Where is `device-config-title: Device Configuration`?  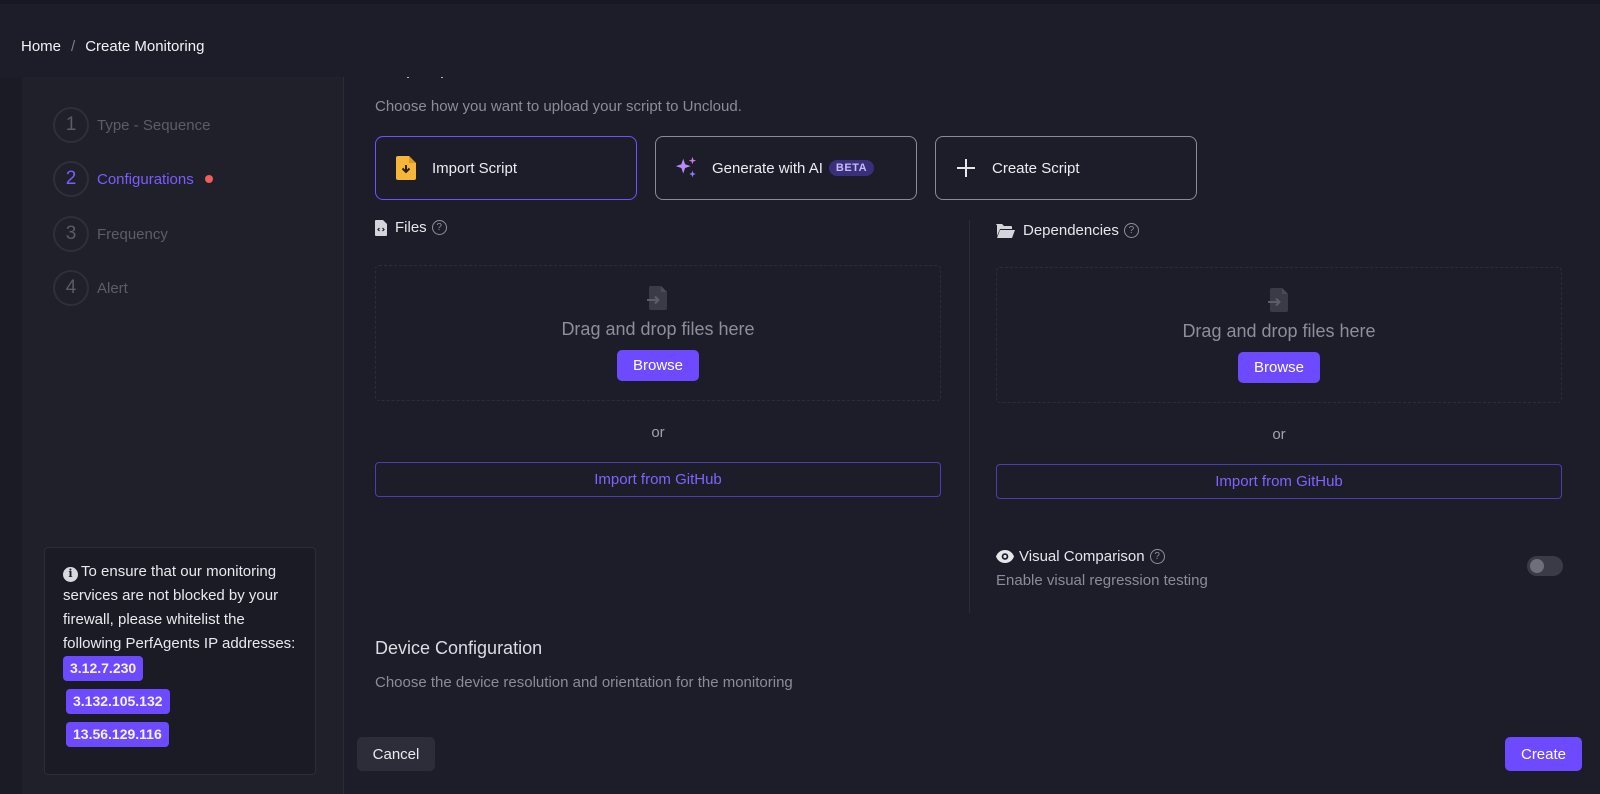 device-config-title: Device Configuration is located at coordinates (459, 648).